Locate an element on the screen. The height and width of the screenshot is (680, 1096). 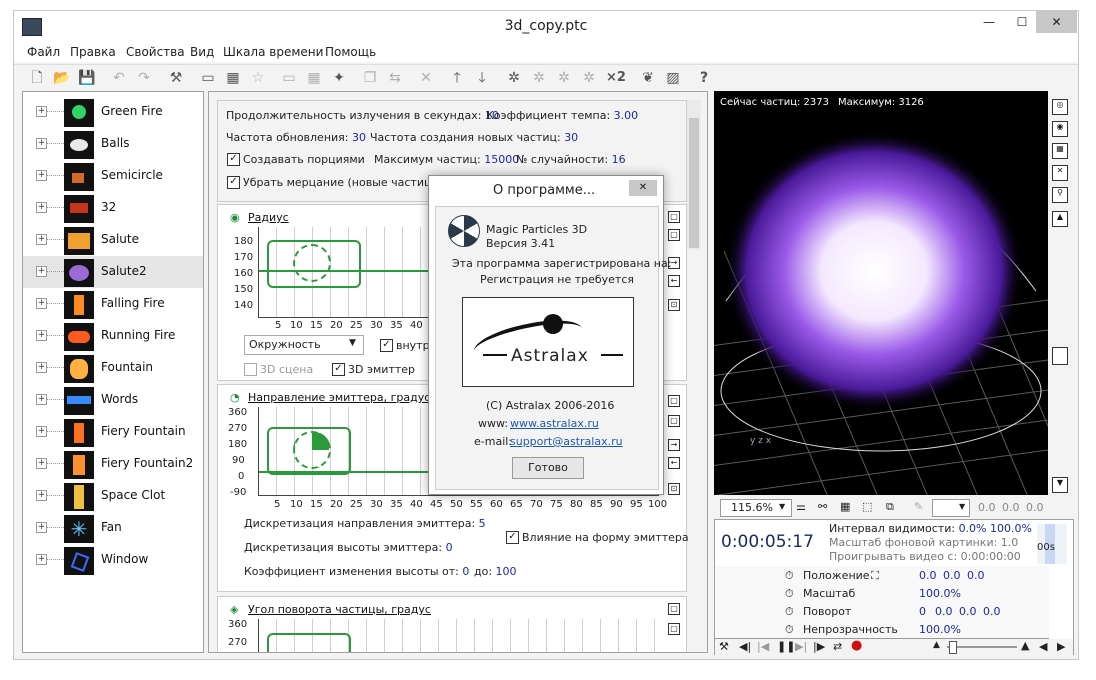
tool-icon: ⚒ is located at coordinates (724, 646).